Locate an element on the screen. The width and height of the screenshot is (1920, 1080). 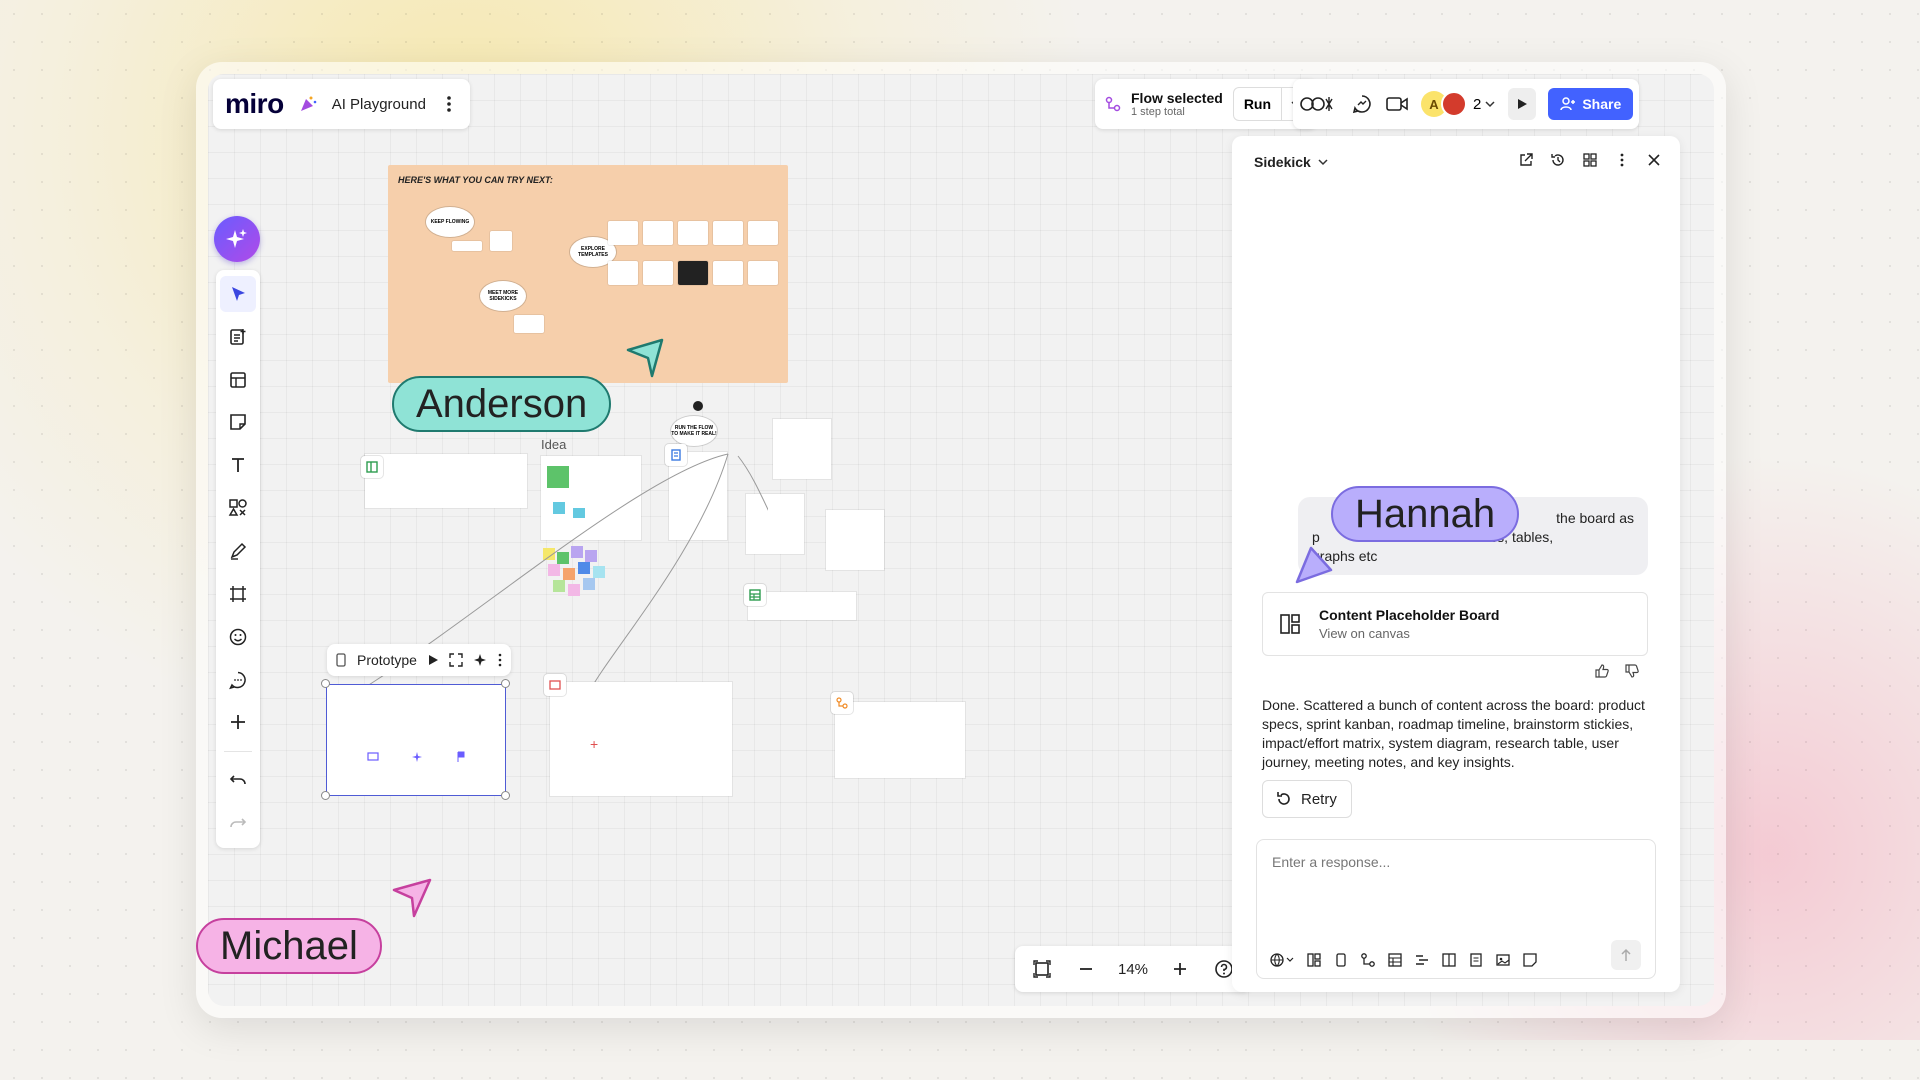
board-name: AI Playground is located at coordinates (379, 104).